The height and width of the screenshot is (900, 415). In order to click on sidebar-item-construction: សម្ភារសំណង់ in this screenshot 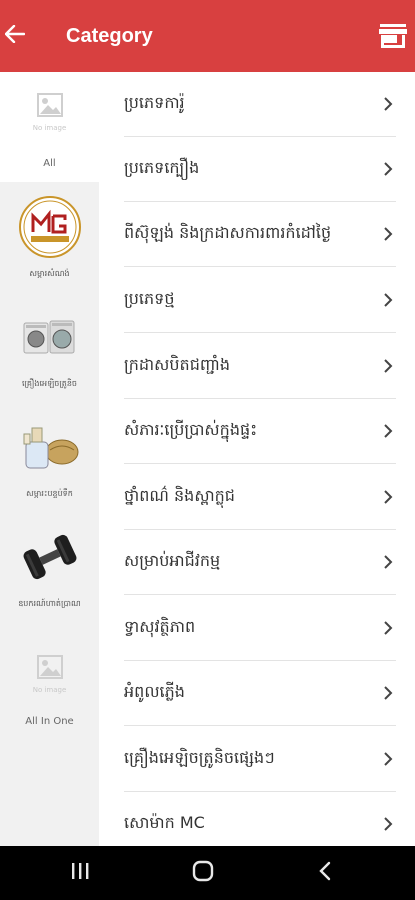, I will do `click(49, 237)`.